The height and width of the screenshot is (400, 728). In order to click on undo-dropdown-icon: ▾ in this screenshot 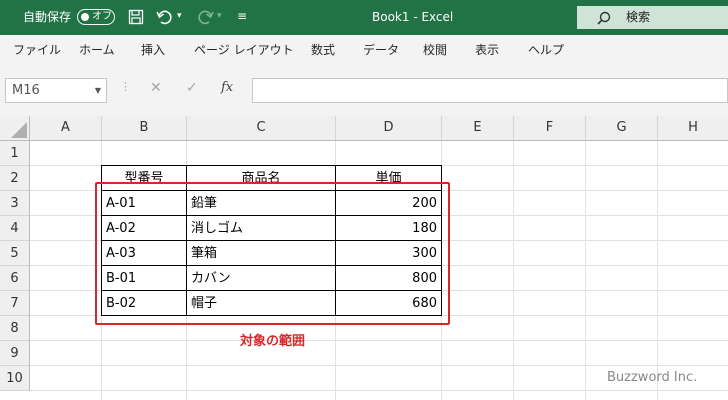, I will do `click(179, 16)`.